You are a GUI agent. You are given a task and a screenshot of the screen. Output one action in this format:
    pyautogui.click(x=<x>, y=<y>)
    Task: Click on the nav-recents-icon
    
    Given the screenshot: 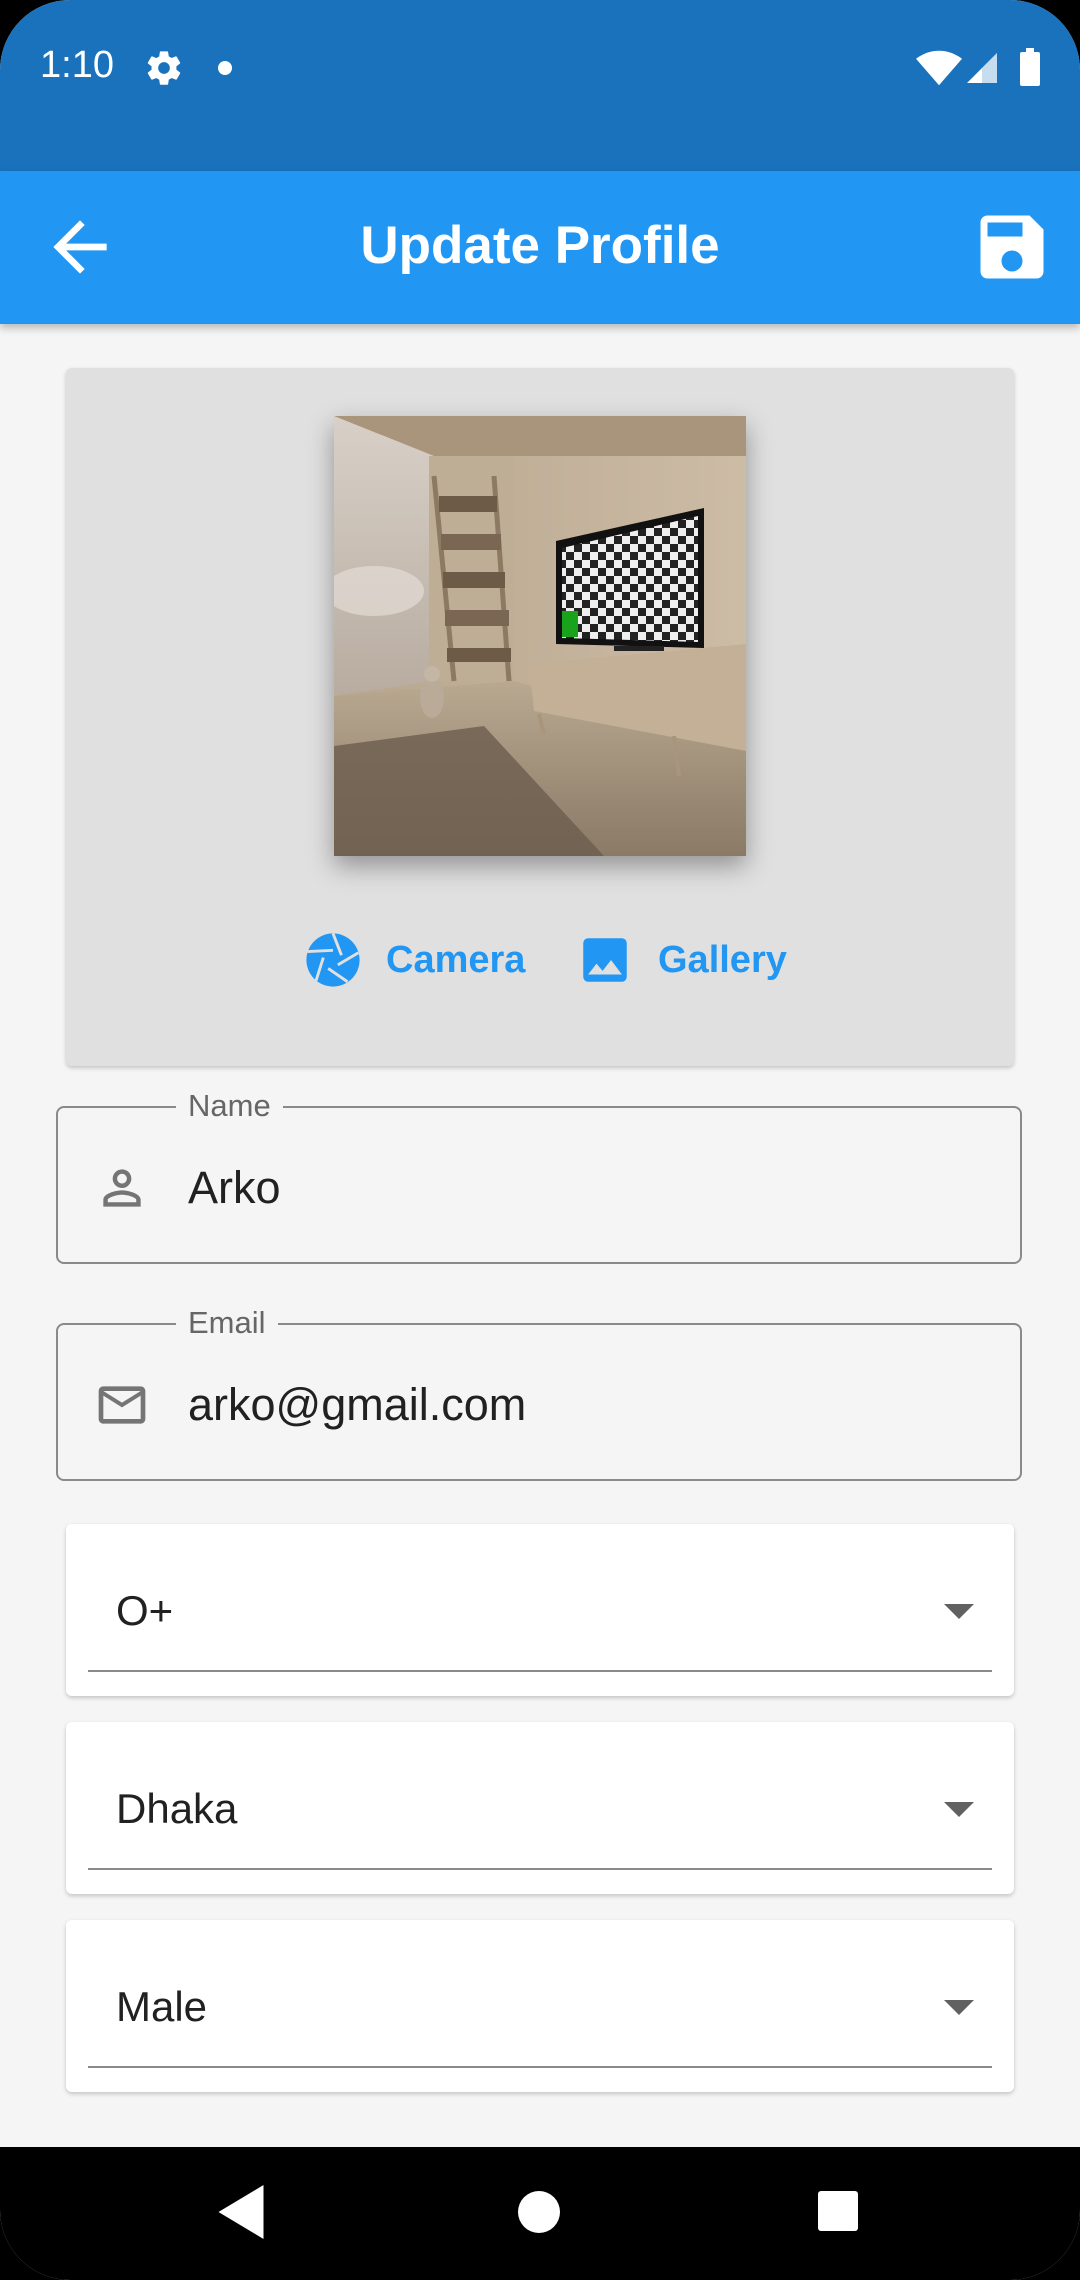 What is the action you would take?
    pyautogui.click(x=838, y=2211)
    